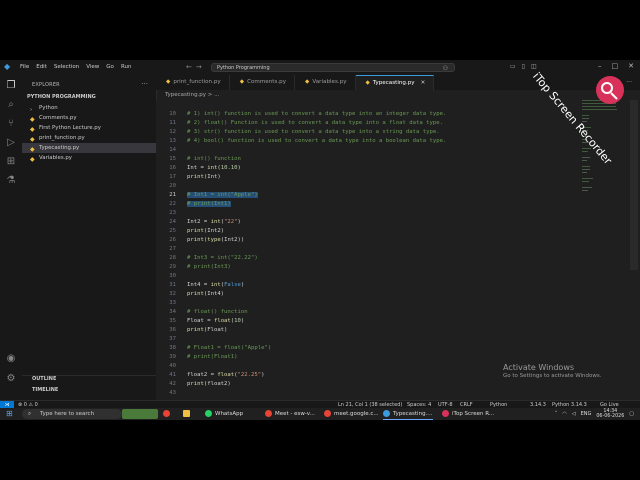  What do you see at coordinates (333, 67) in the screenshot?
I see `command-center-search: Python Programming ⚇` at bounding box center [333, 67].